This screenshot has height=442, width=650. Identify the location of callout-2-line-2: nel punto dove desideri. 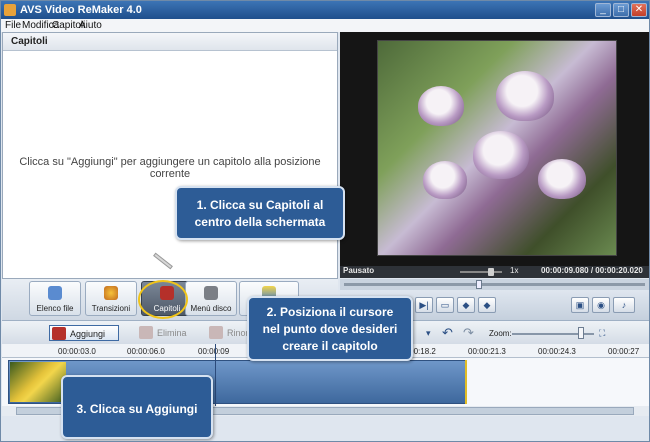
(330, 329).